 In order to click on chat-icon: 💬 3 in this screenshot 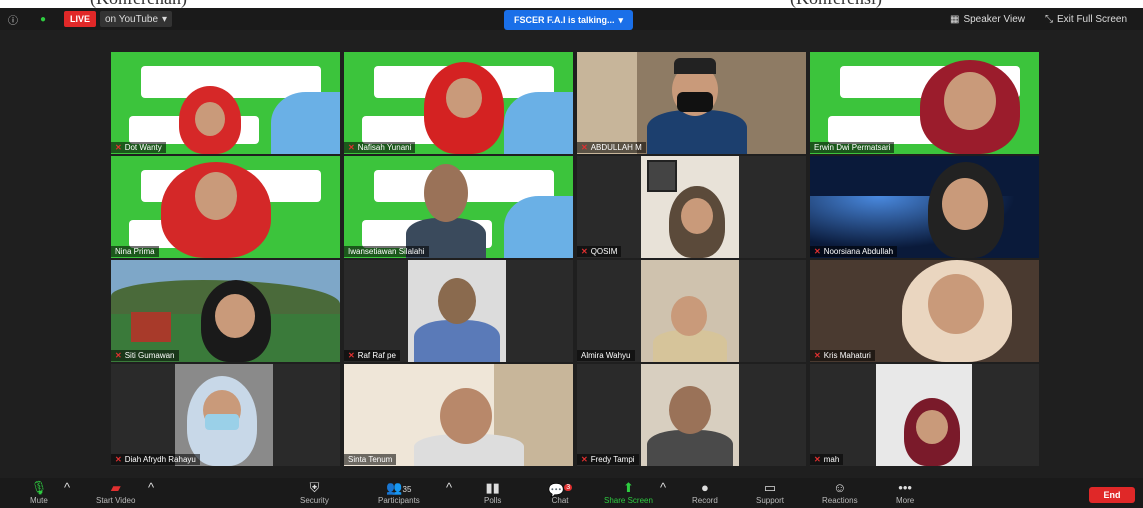, I will do `click(560, 490)`.